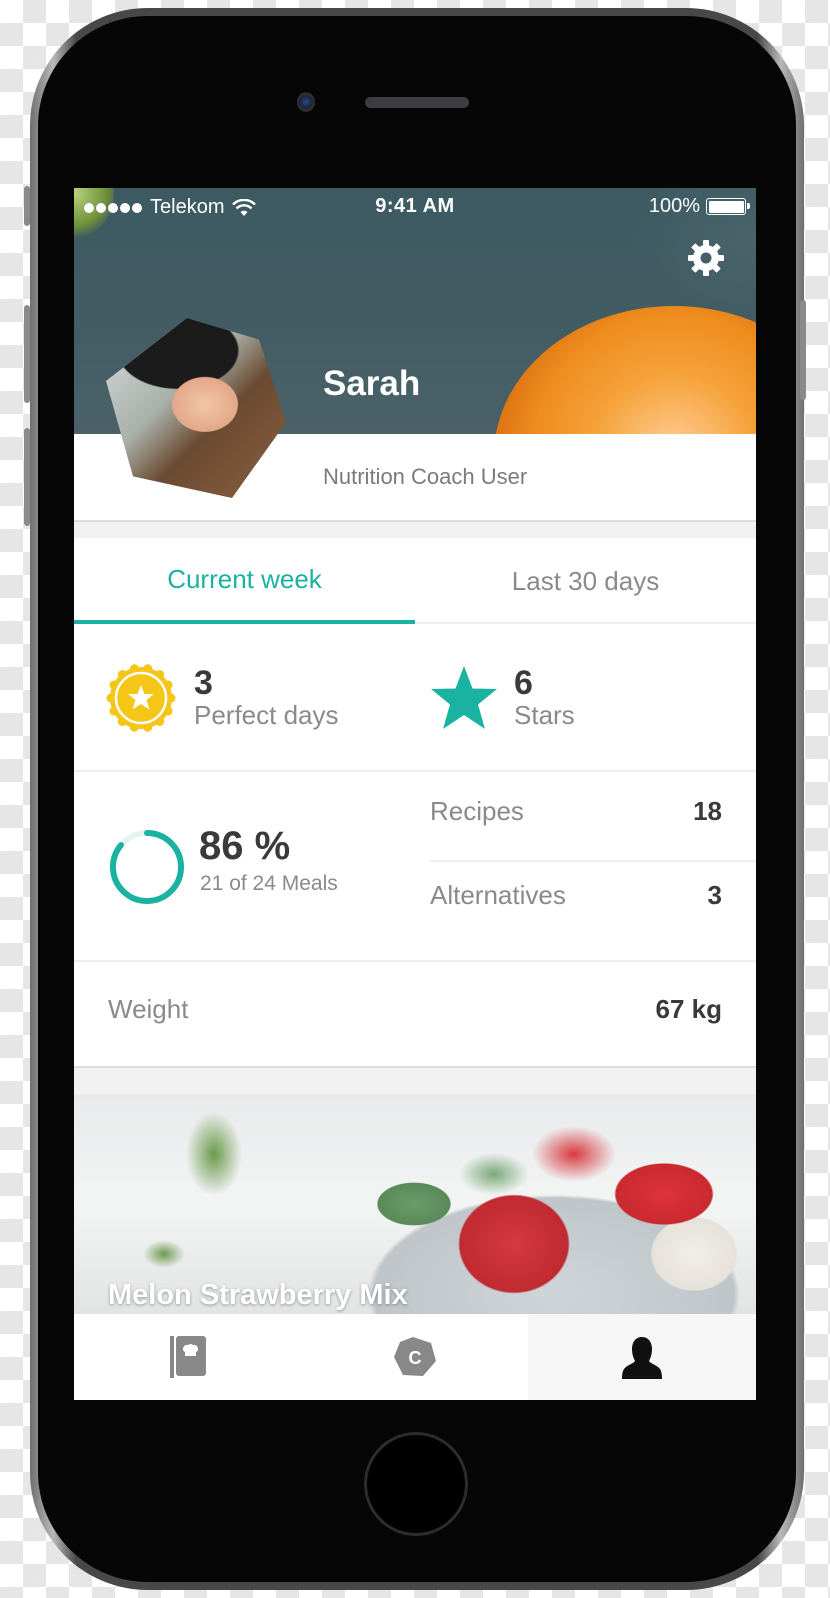 Image resolution: width=830 pixels, height=1598 pixels. What do you see at coordinates (502, 698) in the screenshot?
I see `stars-stat: 6 Stars` at bounding box center [502, 698].